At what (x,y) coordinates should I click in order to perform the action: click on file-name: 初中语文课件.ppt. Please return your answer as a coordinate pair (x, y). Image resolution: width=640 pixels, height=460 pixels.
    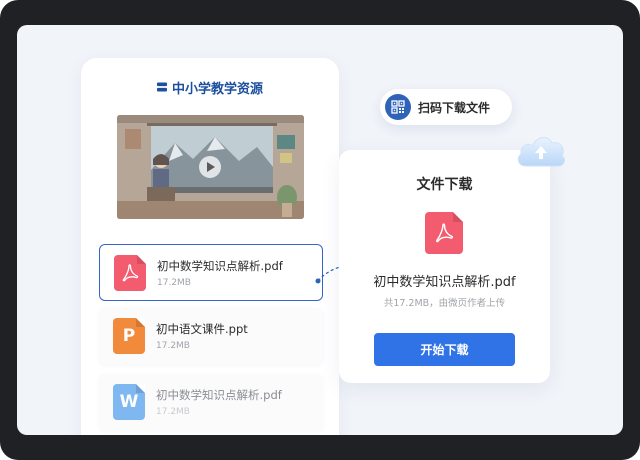
    Looking at the image, I should click on (202, 329).